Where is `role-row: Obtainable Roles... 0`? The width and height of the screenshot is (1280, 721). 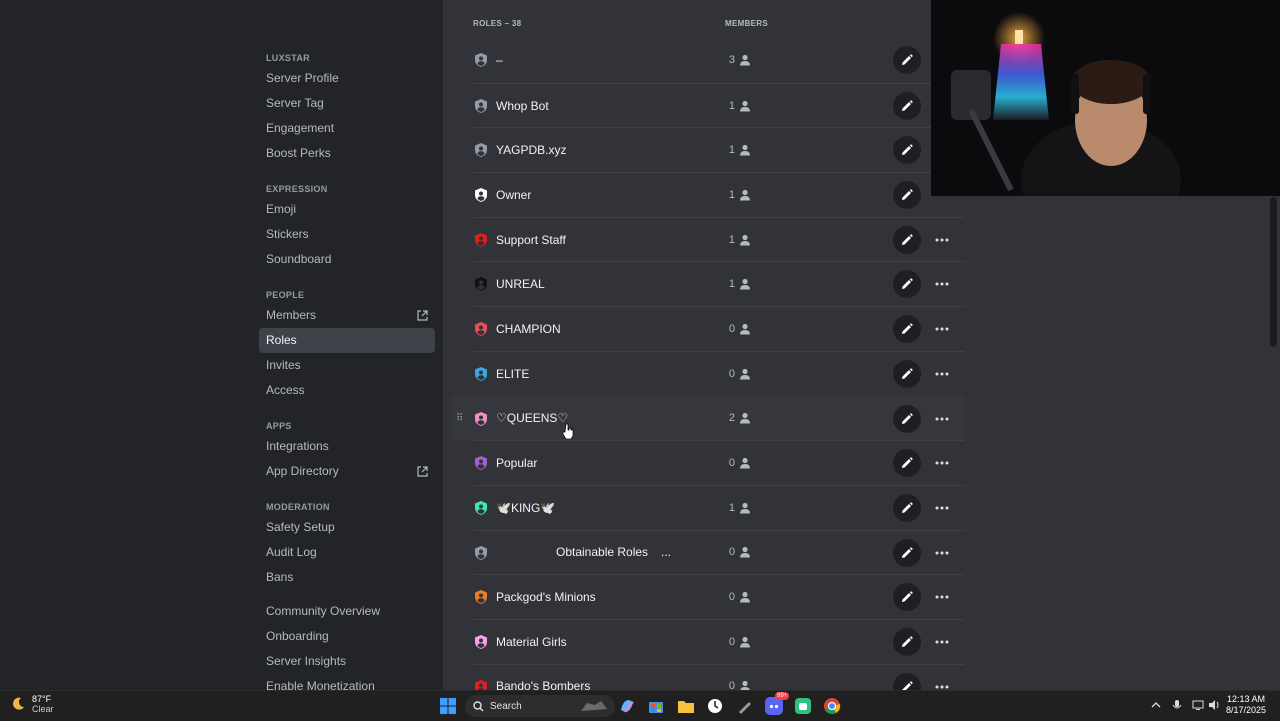
role-row: Obtainable Roles... 0 is located at coordinates (719, 552).